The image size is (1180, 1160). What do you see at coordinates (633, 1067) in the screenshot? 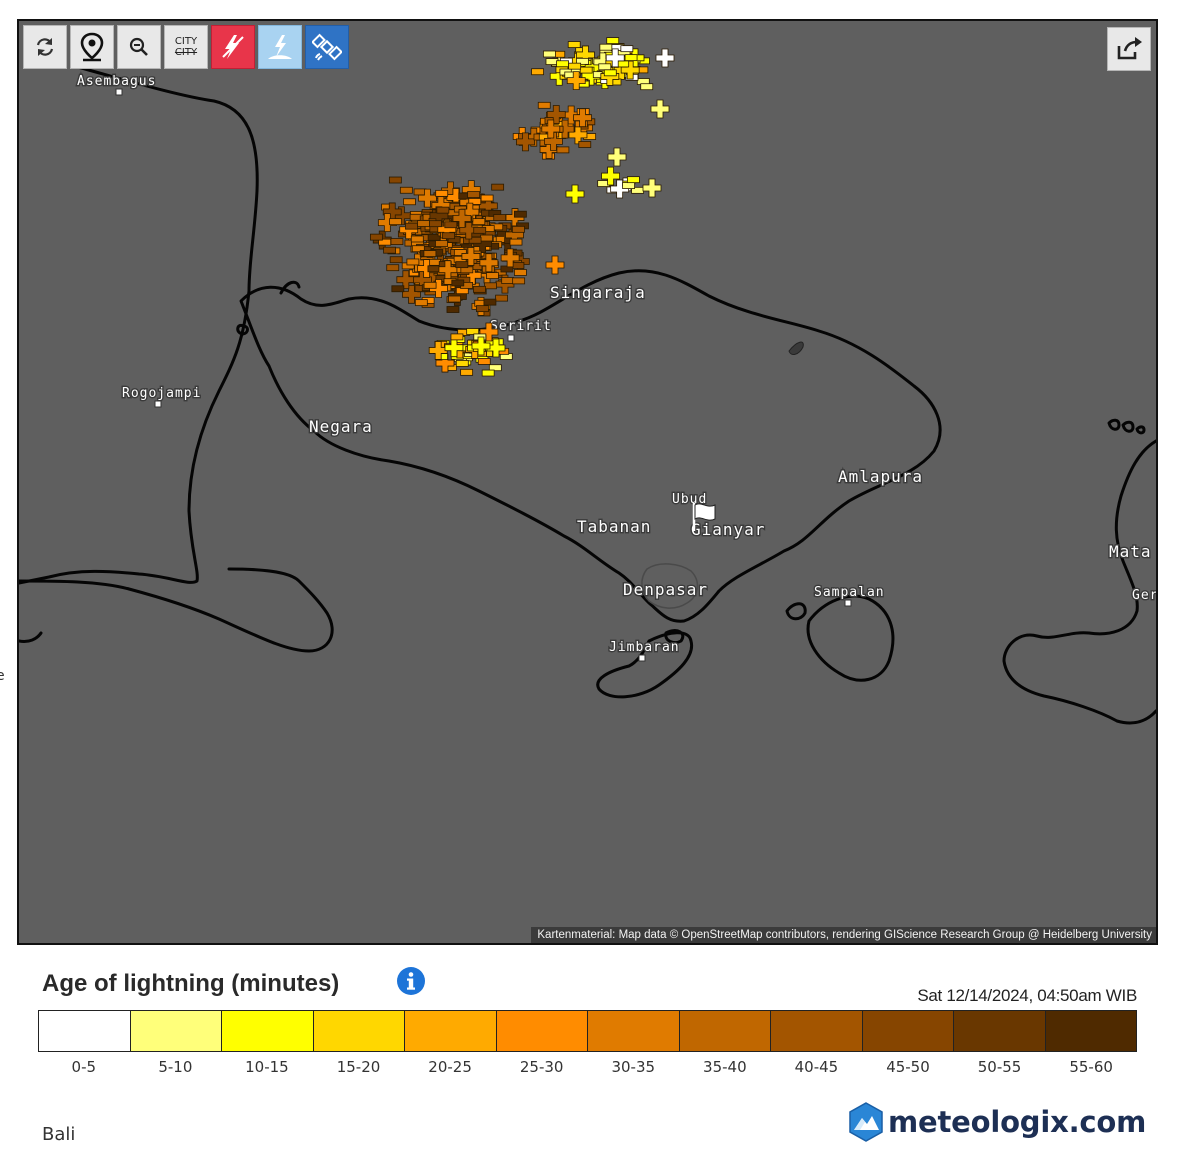
I see `legend-label-30-35: 30-35` at bounding box center [633, 1067].